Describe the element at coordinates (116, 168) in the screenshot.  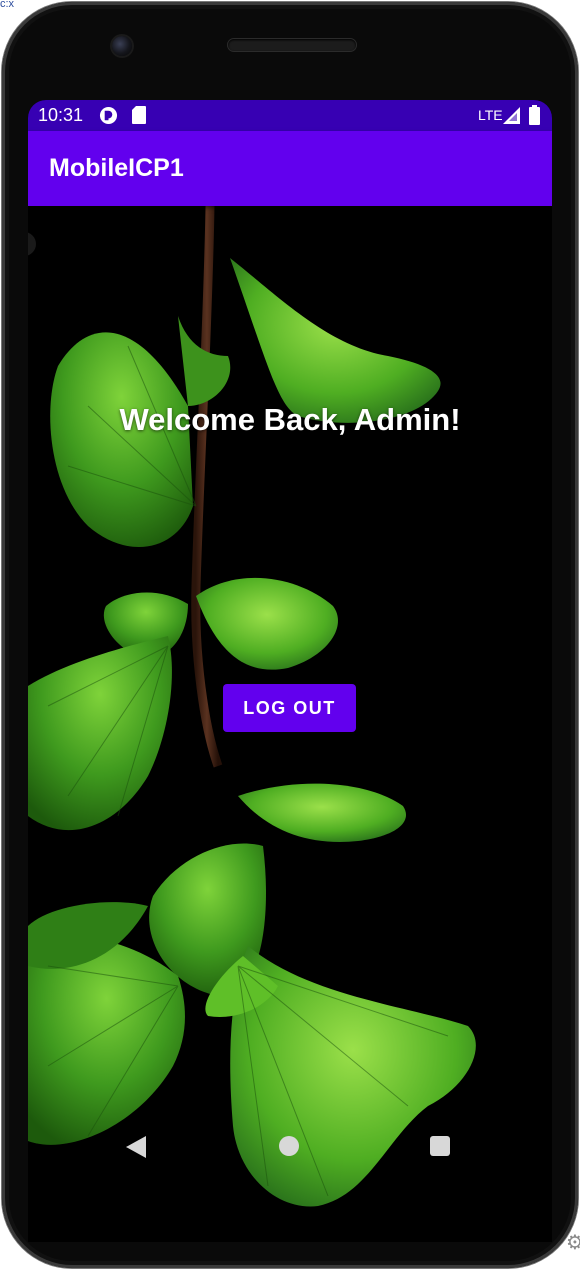
I see `app-title: MobileICP1` at that location.